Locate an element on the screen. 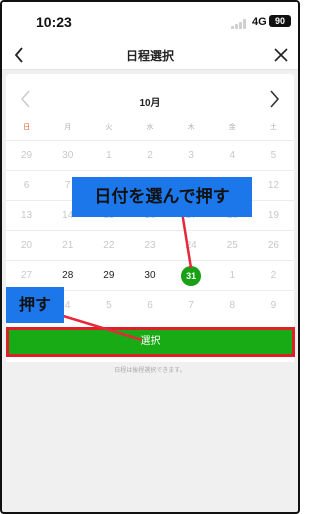  calendar-week-row: 29 30 1 2 3 4 5 is located at coordinates (150, 155).